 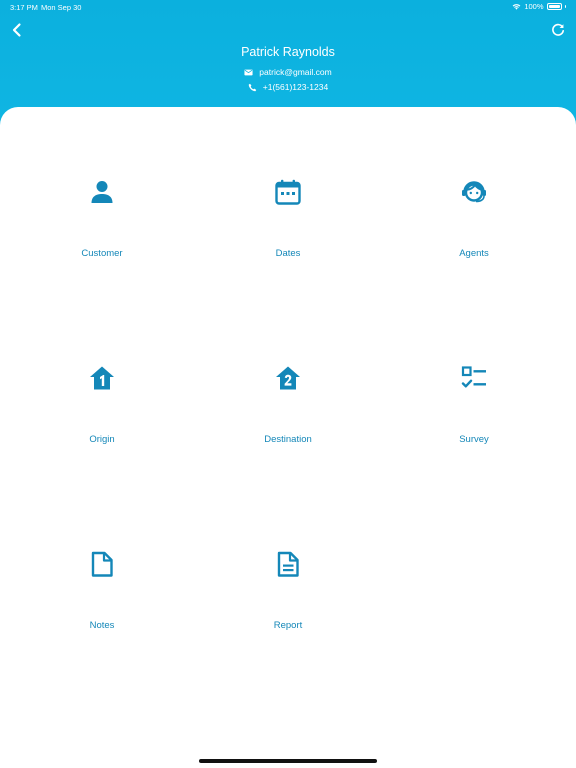 I want to click on person-icon, so click(x=102, y=192).